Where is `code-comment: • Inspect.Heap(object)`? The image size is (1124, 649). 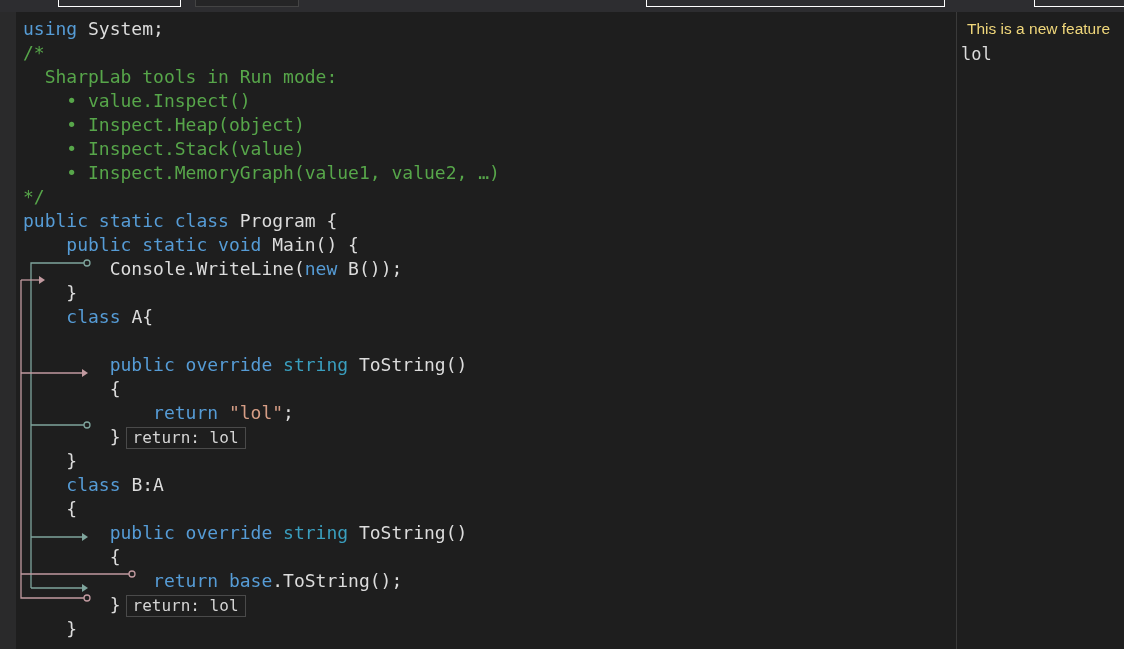
code-comment: • Inspect.Heap(object) is located at coordinates (185, 124).